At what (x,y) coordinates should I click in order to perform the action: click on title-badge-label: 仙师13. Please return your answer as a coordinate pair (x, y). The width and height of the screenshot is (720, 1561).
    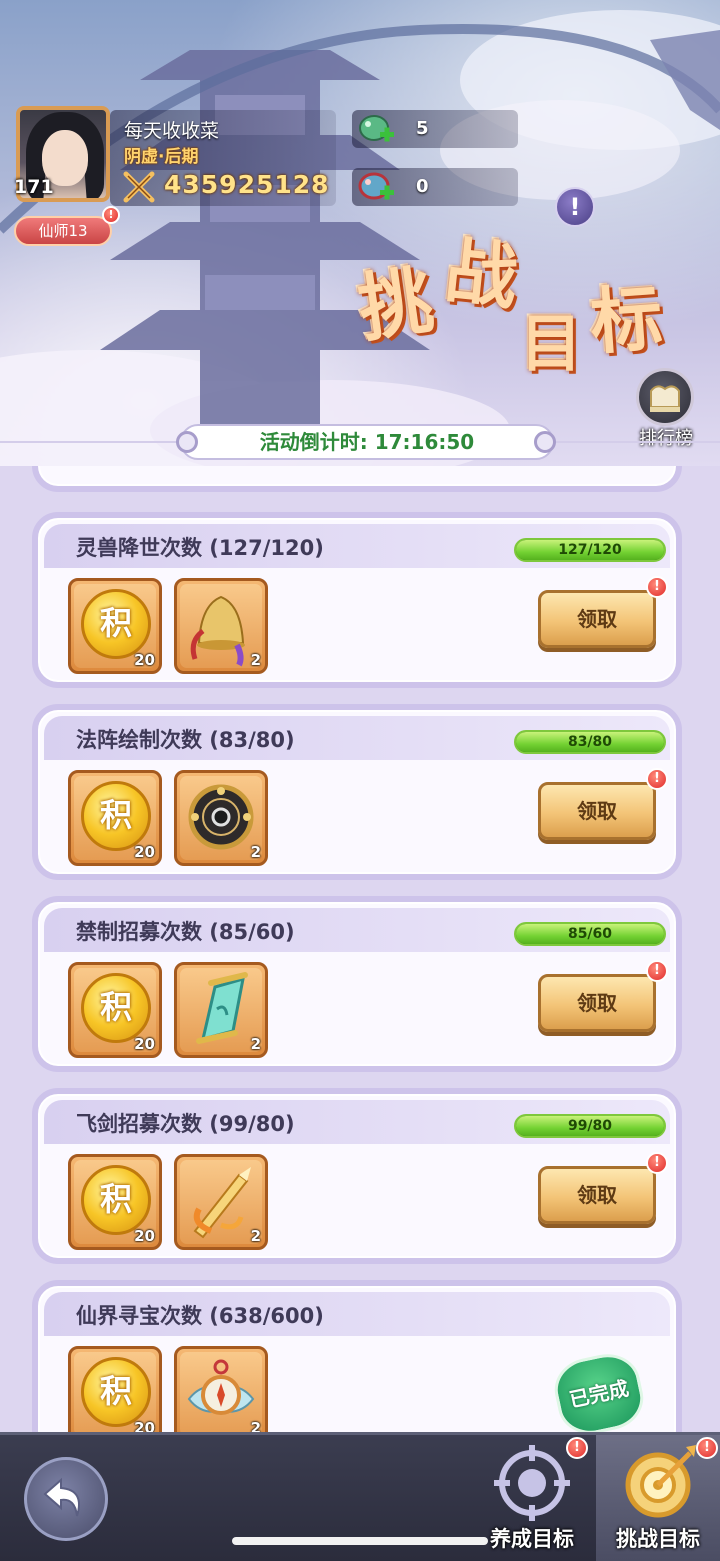
    Looking at the image, I should click on (63, 231).